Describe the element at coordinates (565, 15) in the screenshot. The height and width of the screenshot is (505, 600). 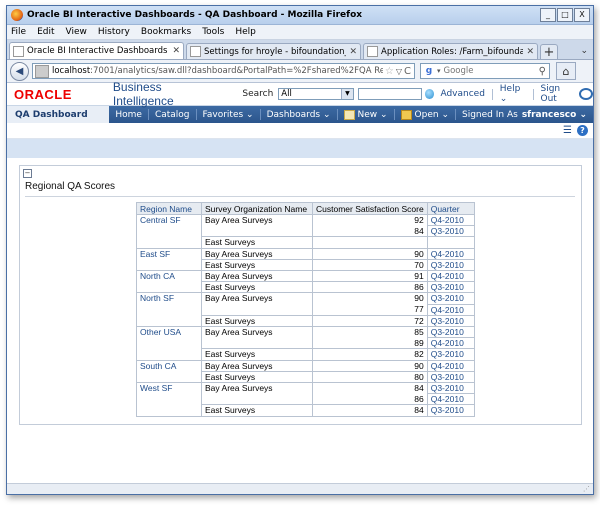
I see `maximize-button: □` at that location.